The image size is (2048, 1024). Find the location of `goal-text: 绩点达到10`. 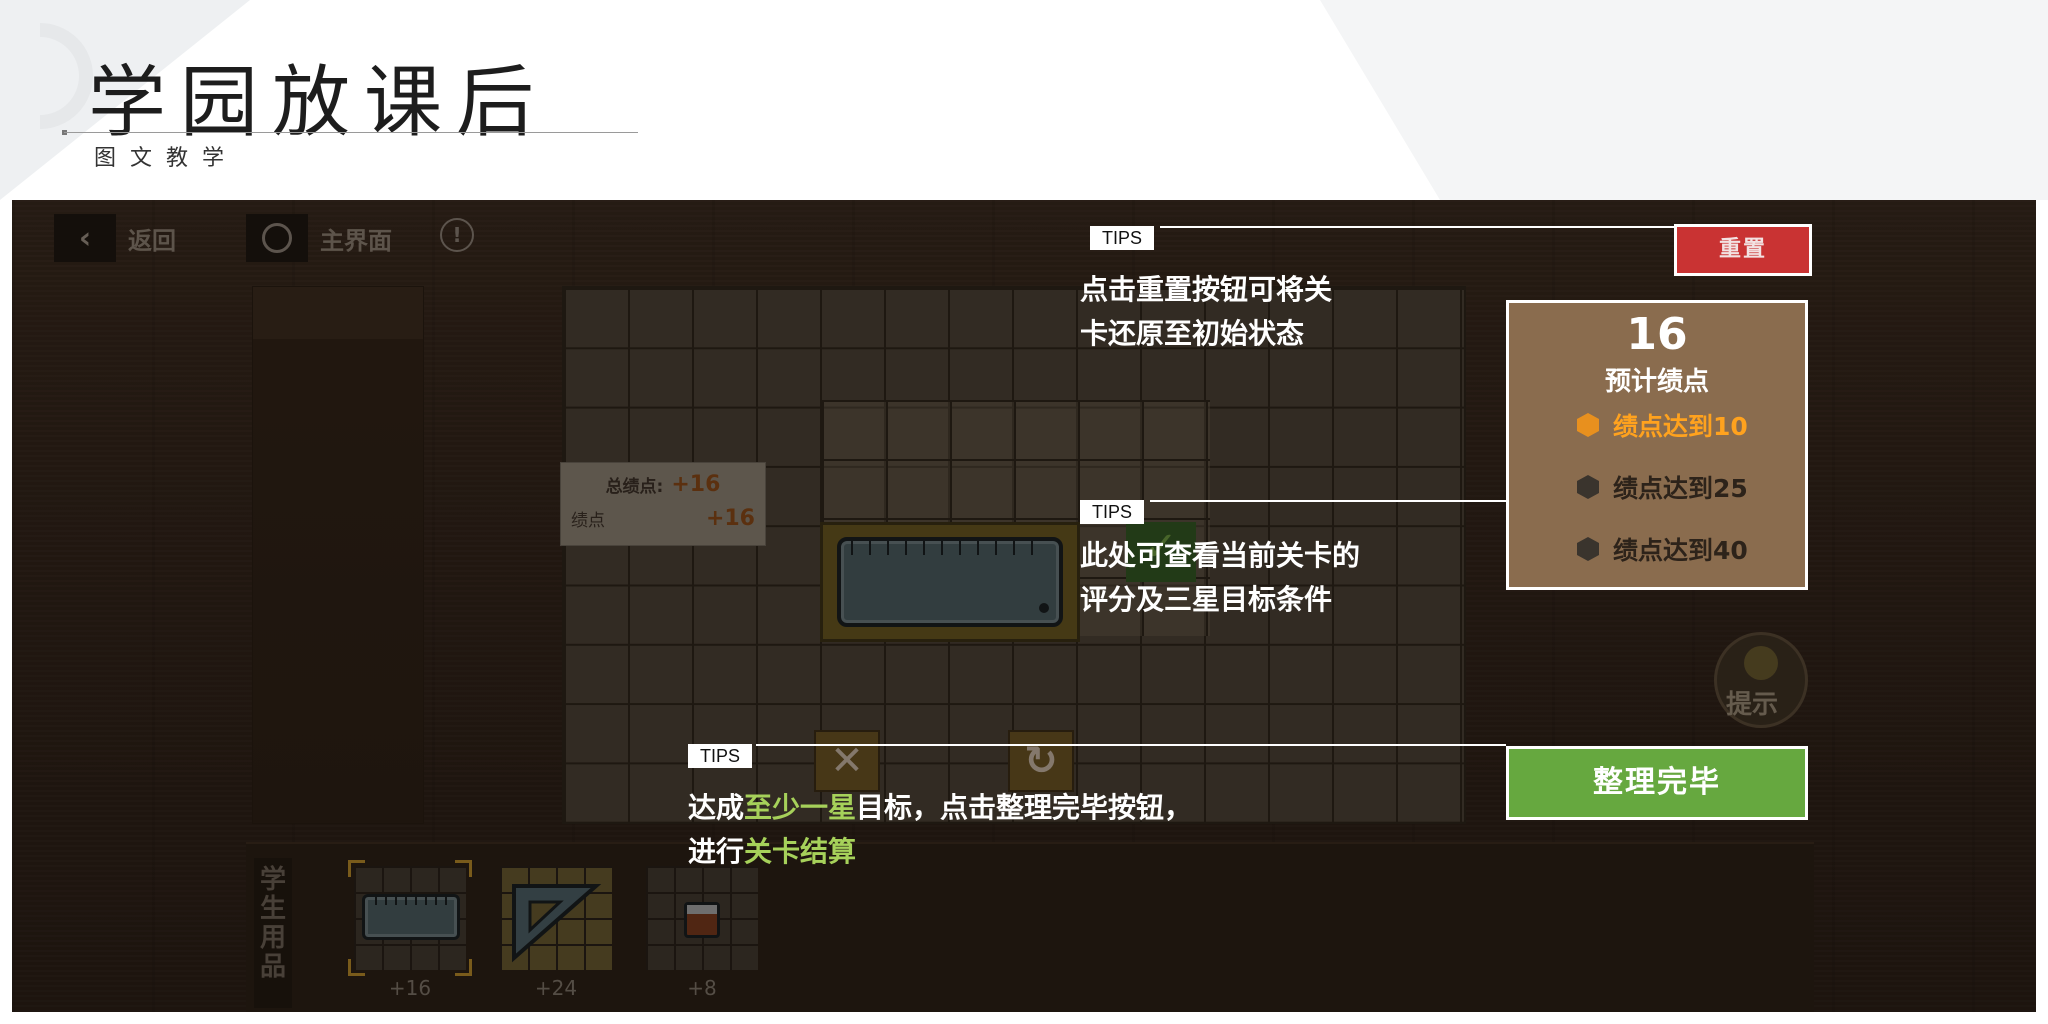

goal-text: 绩点达到10 is located at coordinates (1680, 426).